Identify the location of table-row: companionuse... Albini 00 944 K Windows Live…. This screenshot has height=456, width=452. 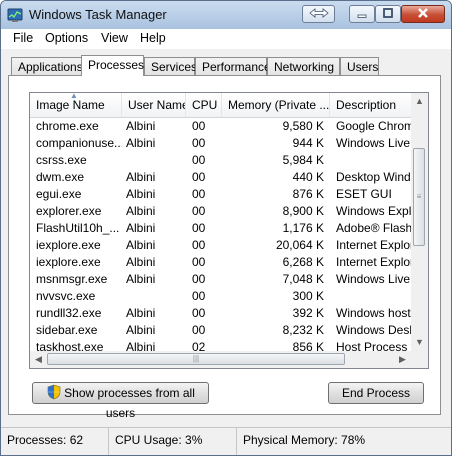
(220, 143).